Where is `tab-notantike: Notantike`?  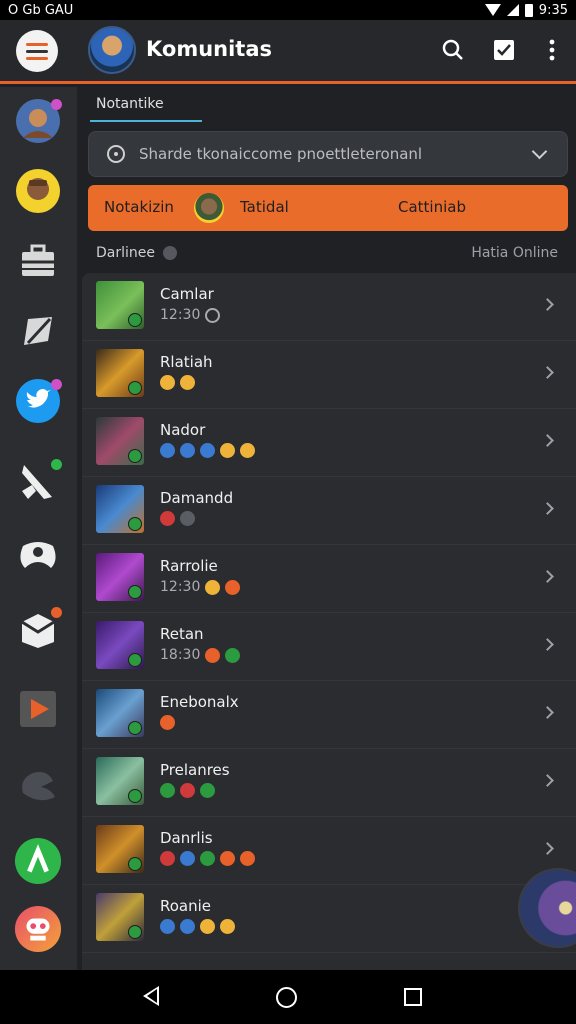
tab-notantike: Notantike is located at coordinates (130, 104).